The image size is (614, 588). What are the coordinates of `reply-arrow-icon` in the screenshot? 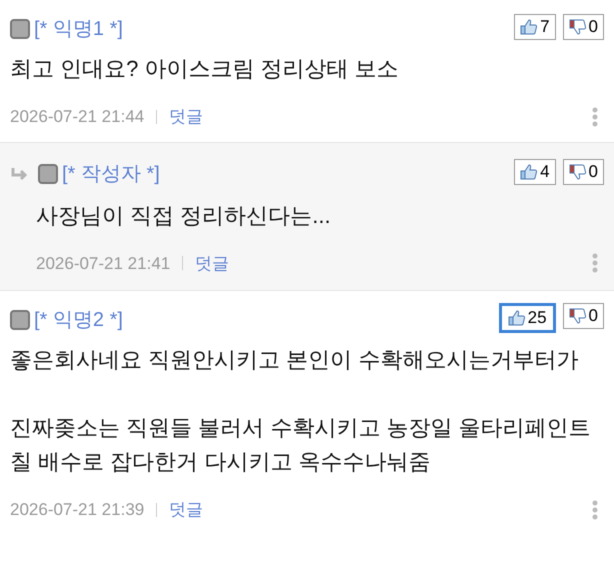 It's located at (20, 173).